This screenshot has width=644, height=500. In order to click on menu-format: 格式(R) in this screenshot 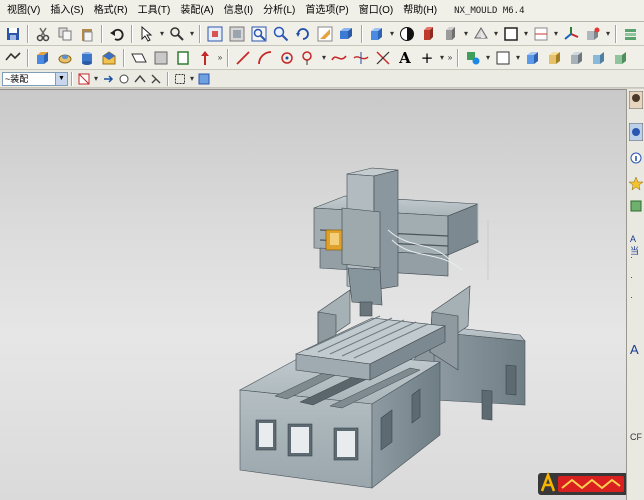, I will do `click(111, 11)`.